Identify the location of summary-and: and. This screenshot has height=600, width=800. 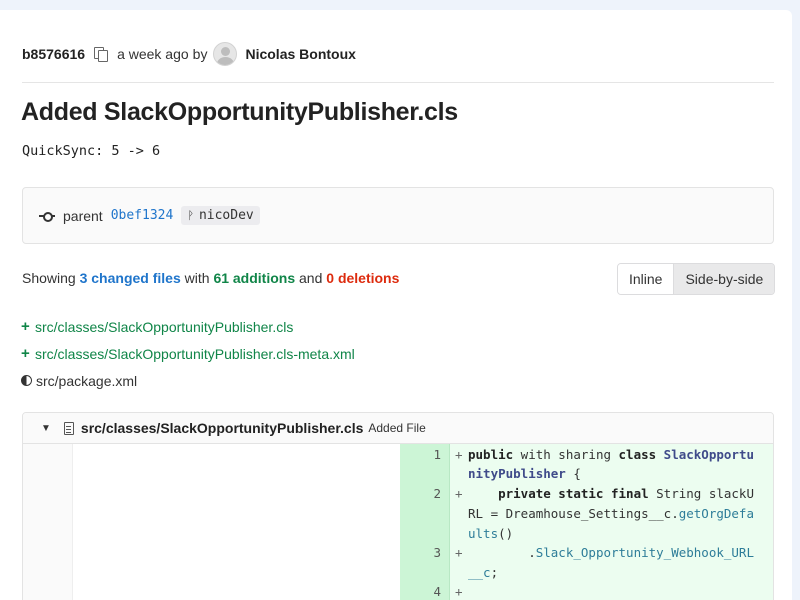
(311, 278).